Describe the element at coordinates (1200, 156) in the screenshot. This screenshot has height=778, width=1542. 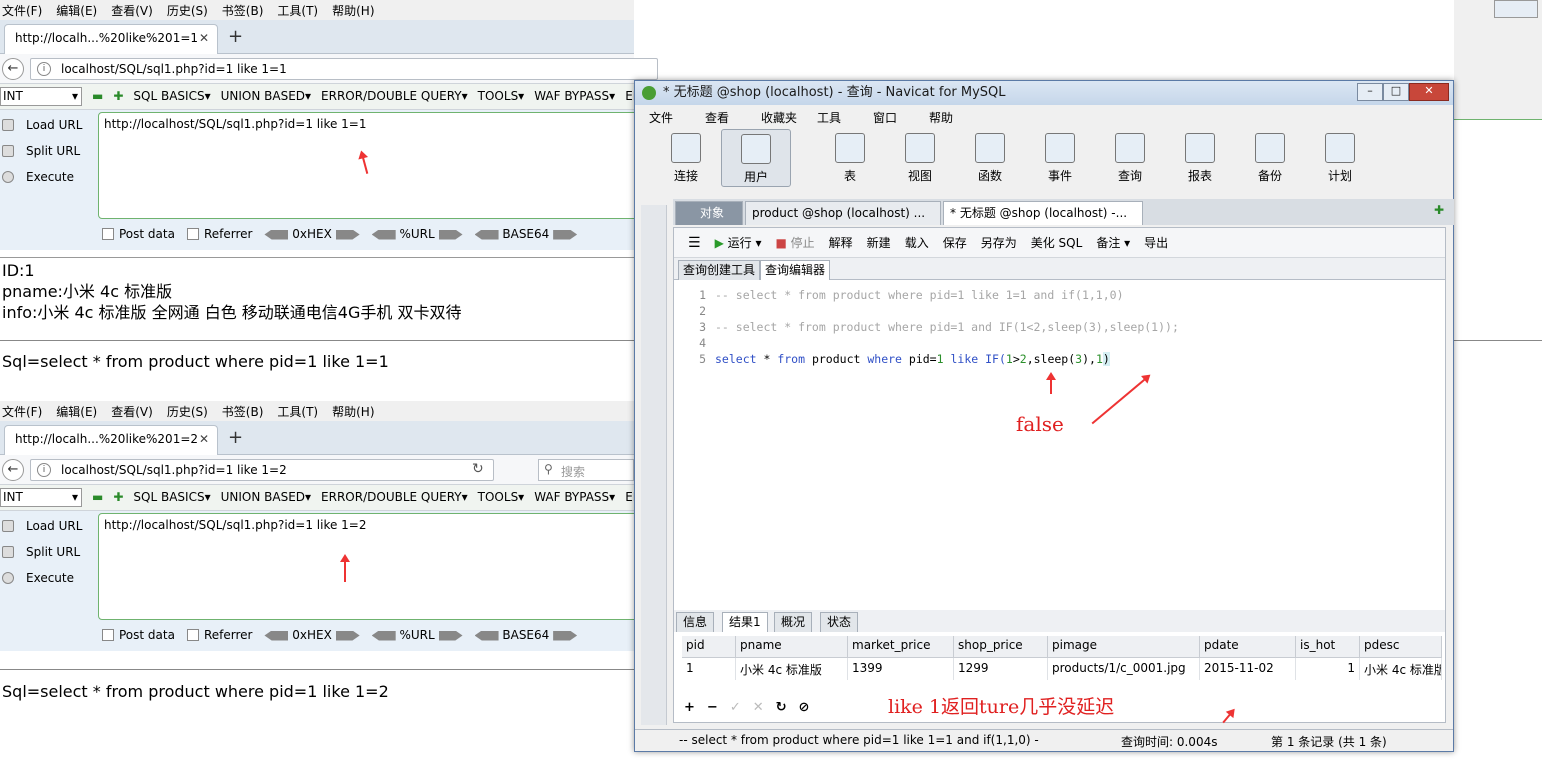
I see `toolbar-report: 报表` at that location.